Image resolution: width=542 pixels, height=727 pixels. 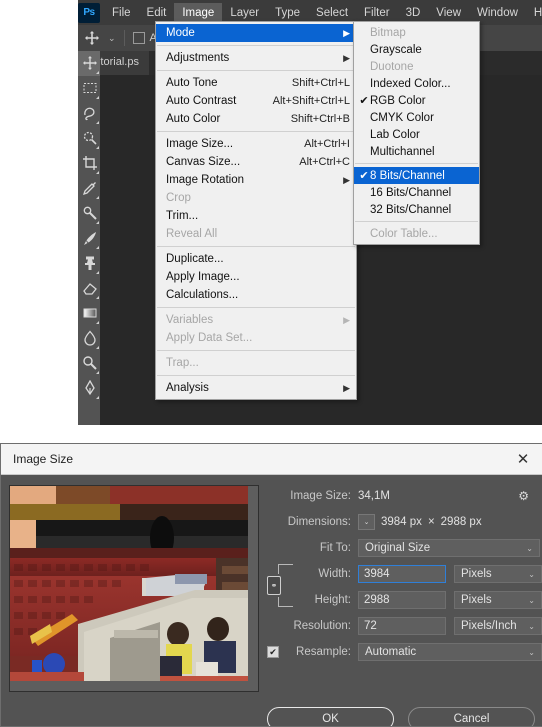 I want to click on resolution-unit-chevron-down-icon: ⌄, so click(x=531, y=626).